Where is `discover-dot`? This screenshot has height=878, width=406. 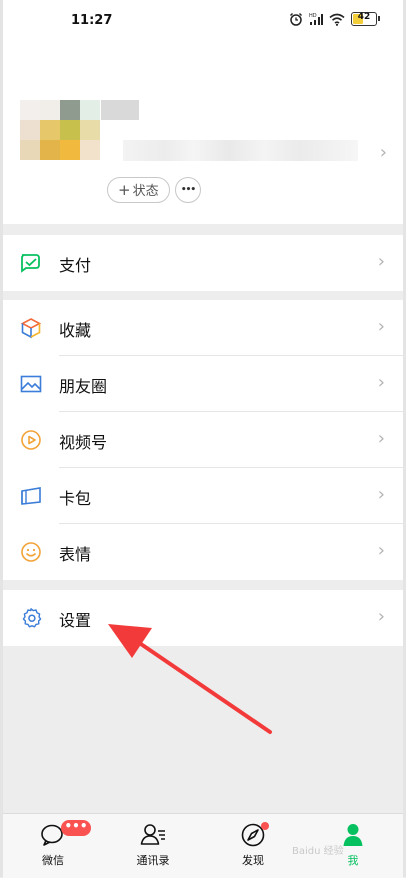 discover-dot is located at coordinates (265, 826).